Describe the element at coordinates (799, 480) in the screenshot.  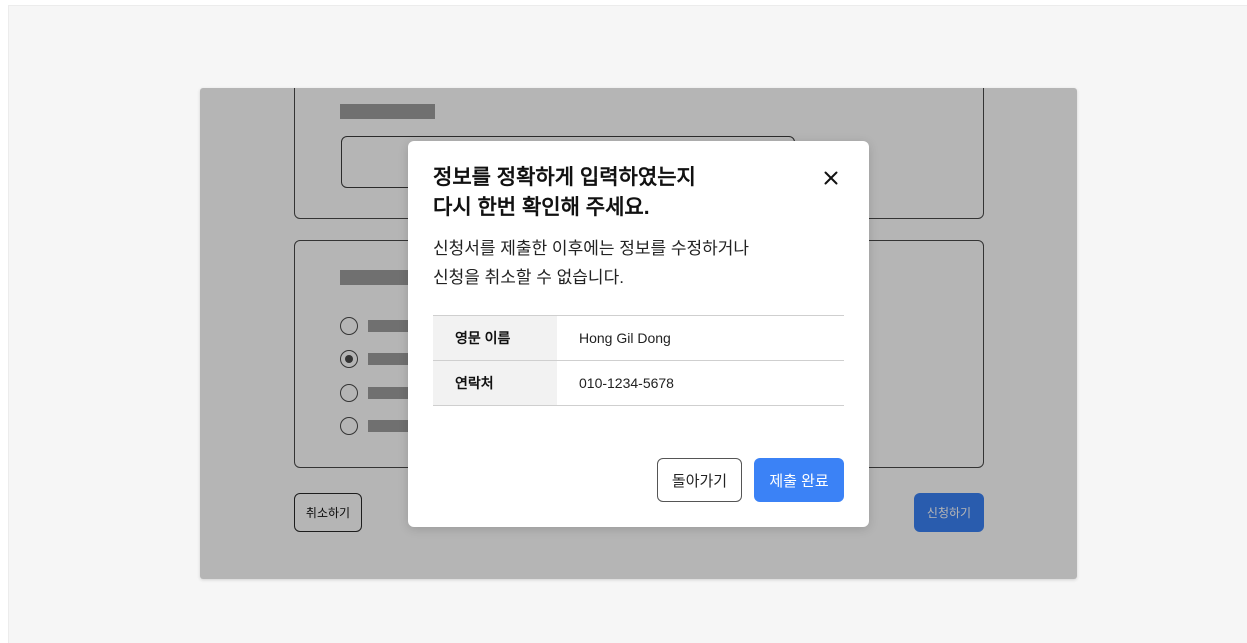
I see `submit-button: 제출 완료` at that location.